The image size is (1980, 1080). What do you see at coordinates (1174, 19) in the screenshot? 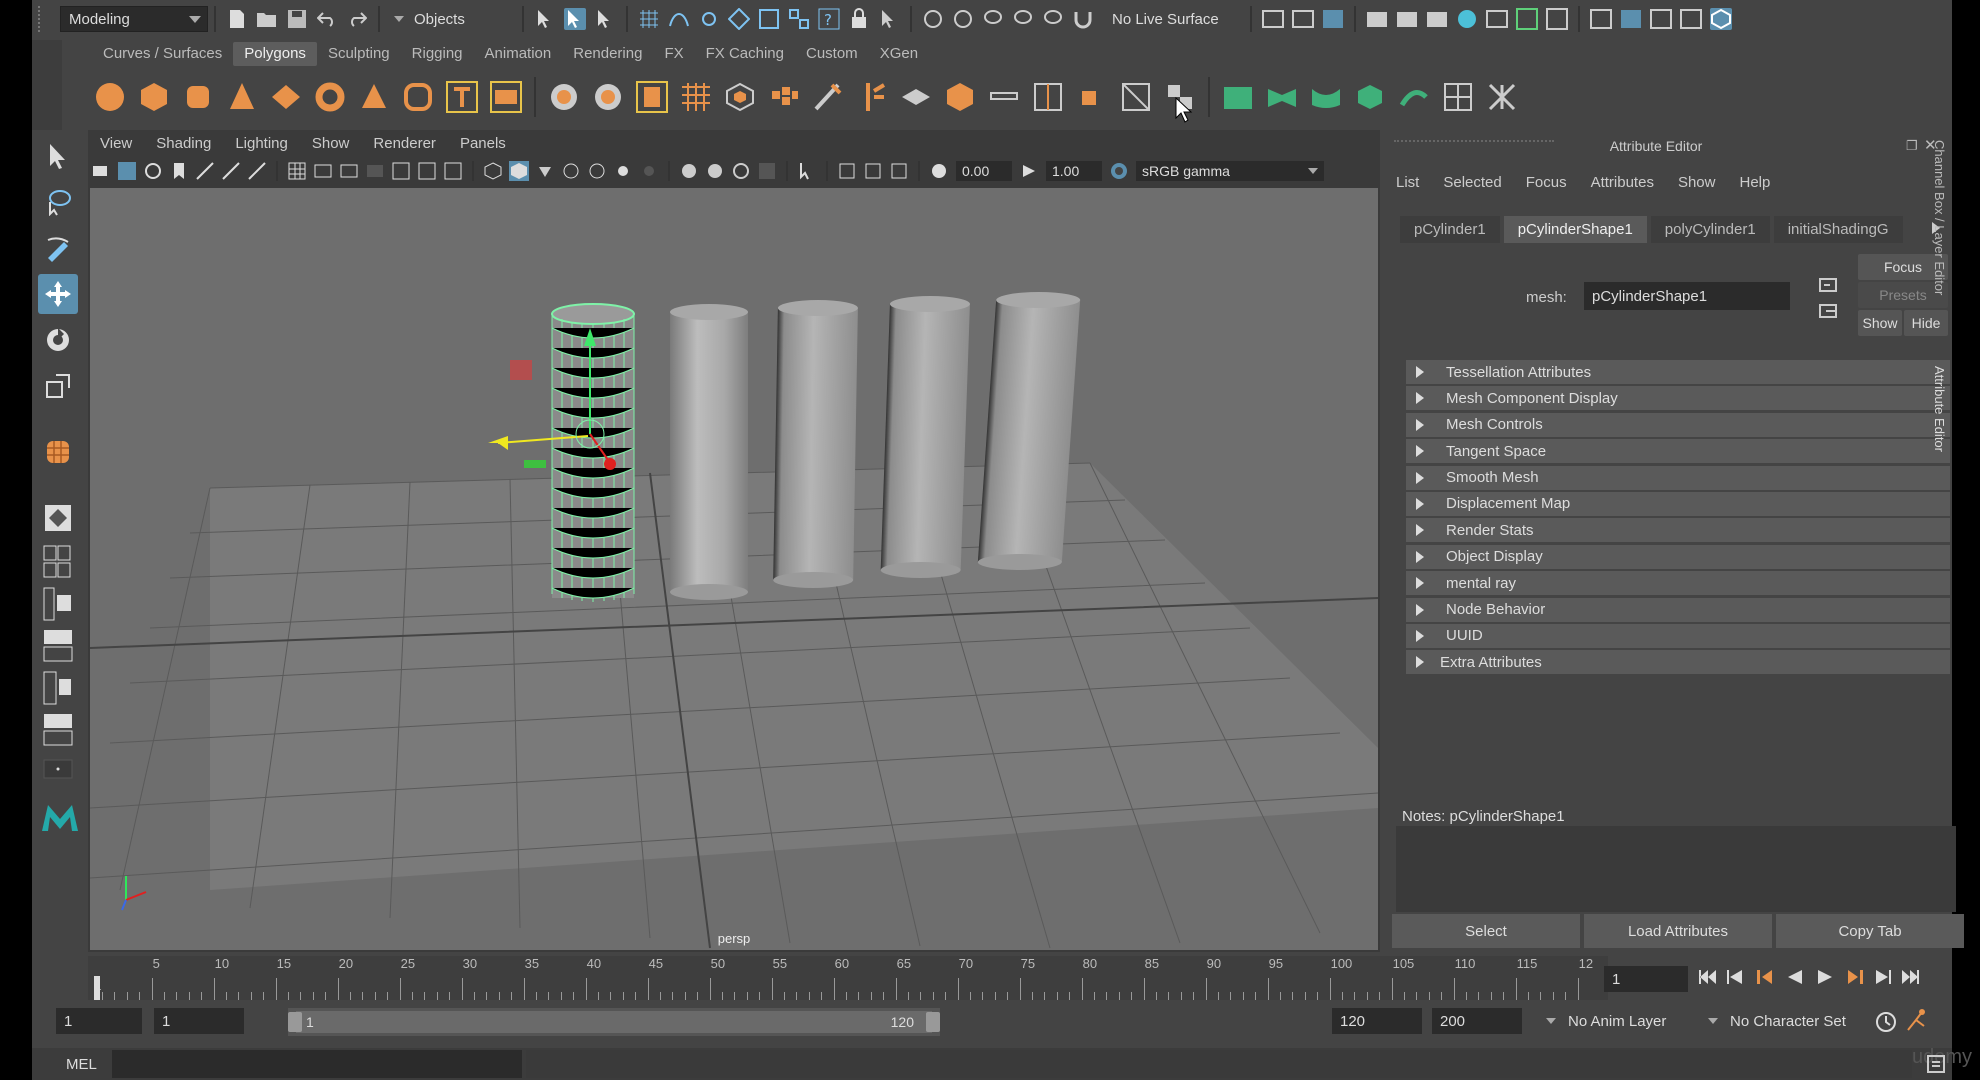
I see `live-surface-field: No Live Surface` at bounding box center [1174, 19].